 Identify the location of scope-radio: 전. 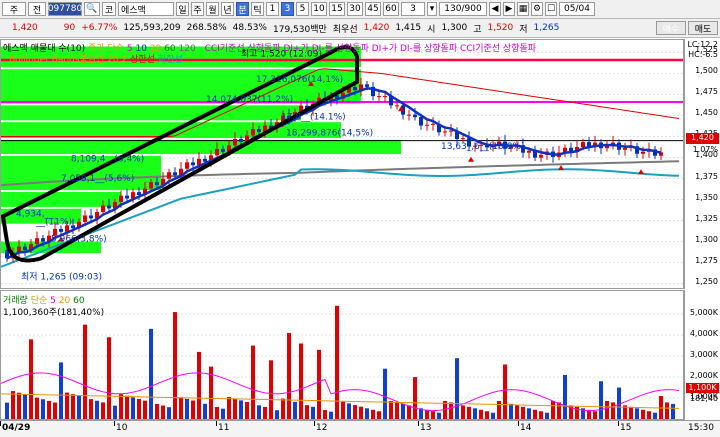
(37, 9).